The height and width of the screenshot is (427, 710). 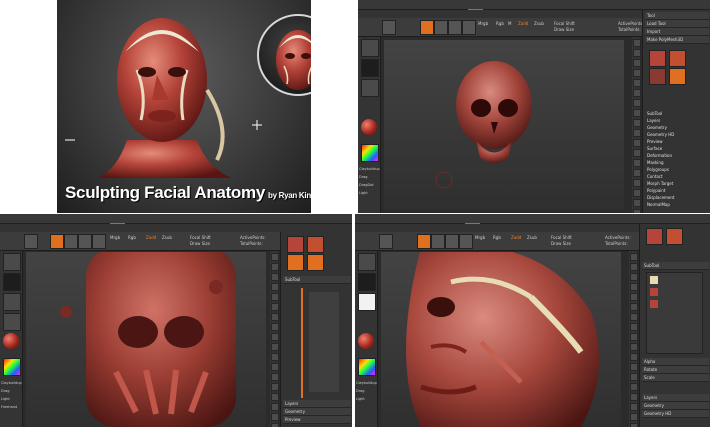 I want to click on left-label-4: Light, so click(x=363, y=193).